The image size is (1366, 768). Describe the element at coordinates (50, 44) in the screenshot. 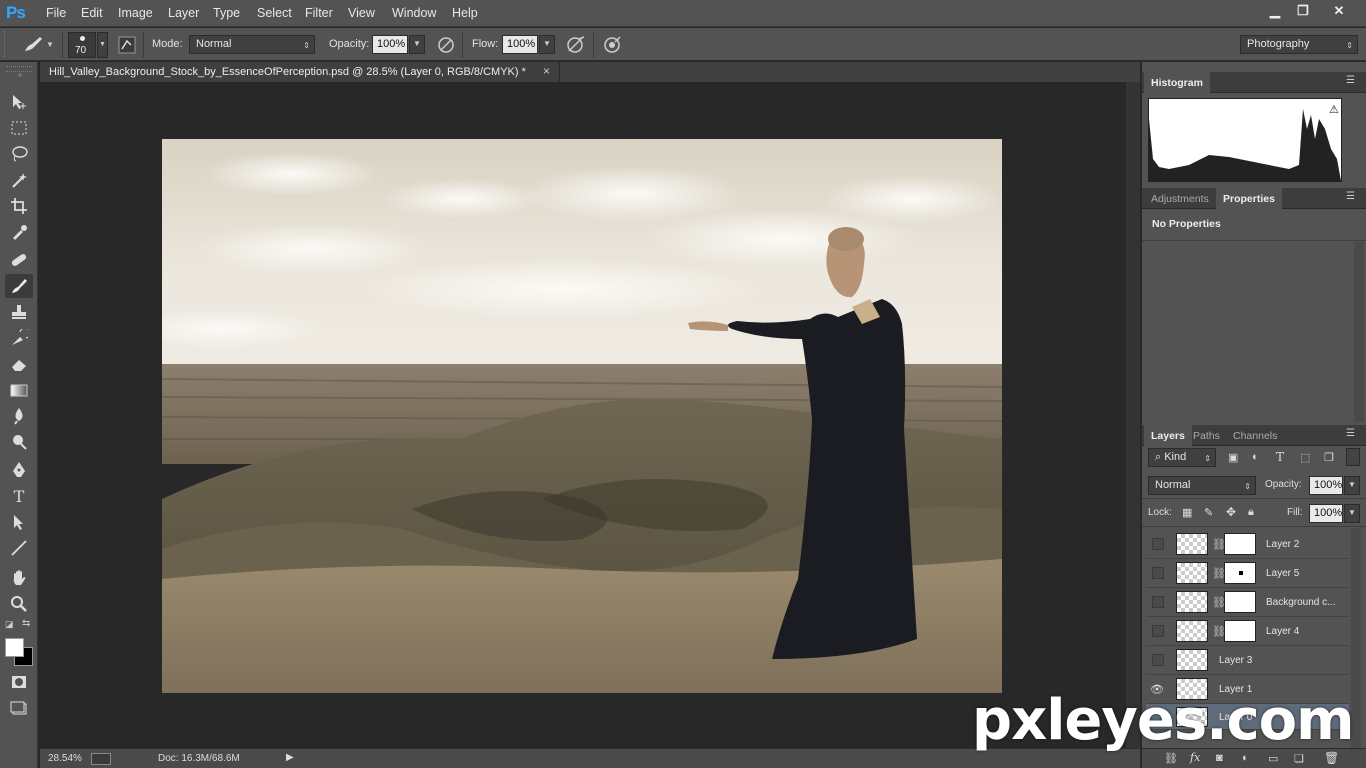

I see `brush-preset-arrow: ▼` at that location.